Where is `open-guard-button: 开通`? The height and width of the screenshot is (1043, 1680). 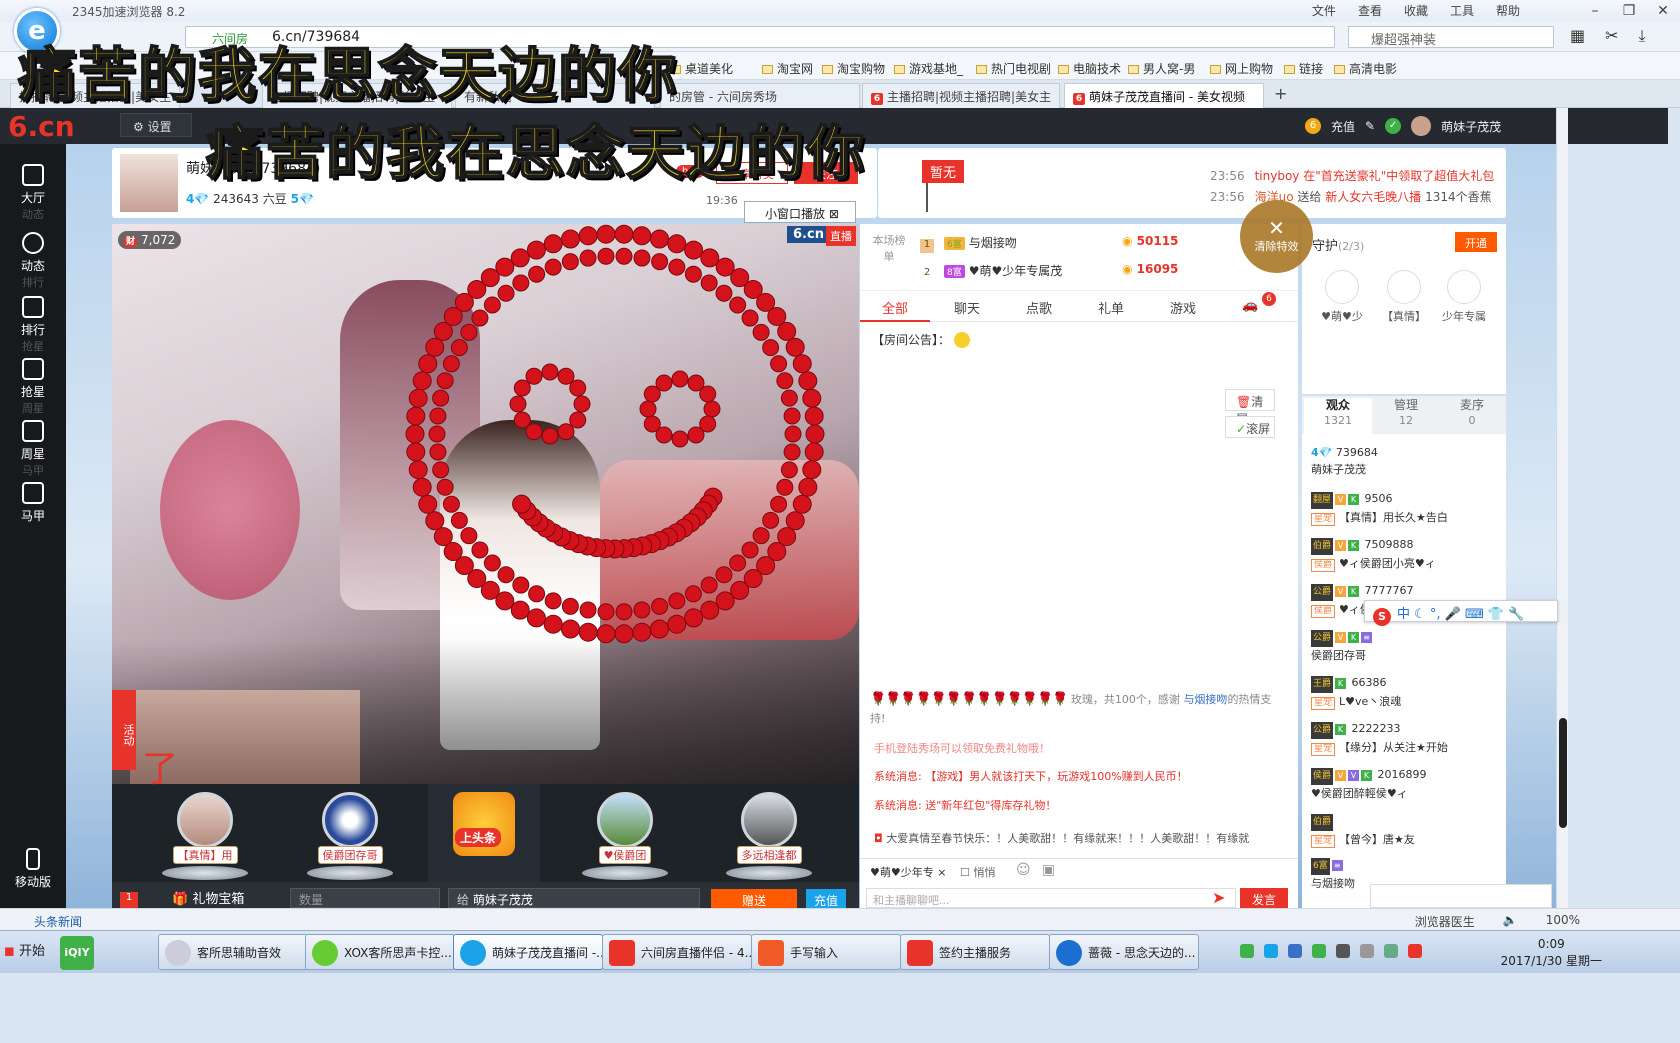
open-guard-button: 开通 is located at coordinates (1476, 242).